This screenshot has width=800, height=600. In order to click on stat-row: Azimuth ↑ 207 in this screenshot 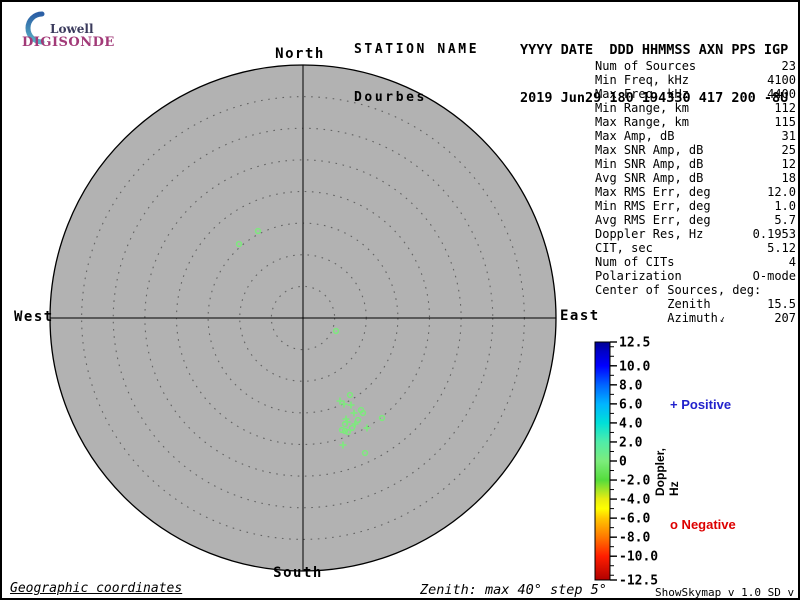, I will do `click(695, 318)`.